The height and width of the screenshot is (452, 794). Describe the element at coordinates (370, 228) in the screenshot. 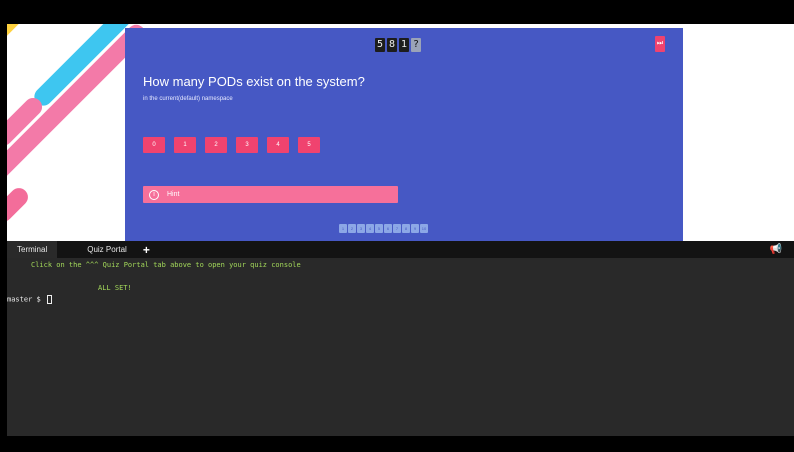

I see `pager-item: 4` at that location.